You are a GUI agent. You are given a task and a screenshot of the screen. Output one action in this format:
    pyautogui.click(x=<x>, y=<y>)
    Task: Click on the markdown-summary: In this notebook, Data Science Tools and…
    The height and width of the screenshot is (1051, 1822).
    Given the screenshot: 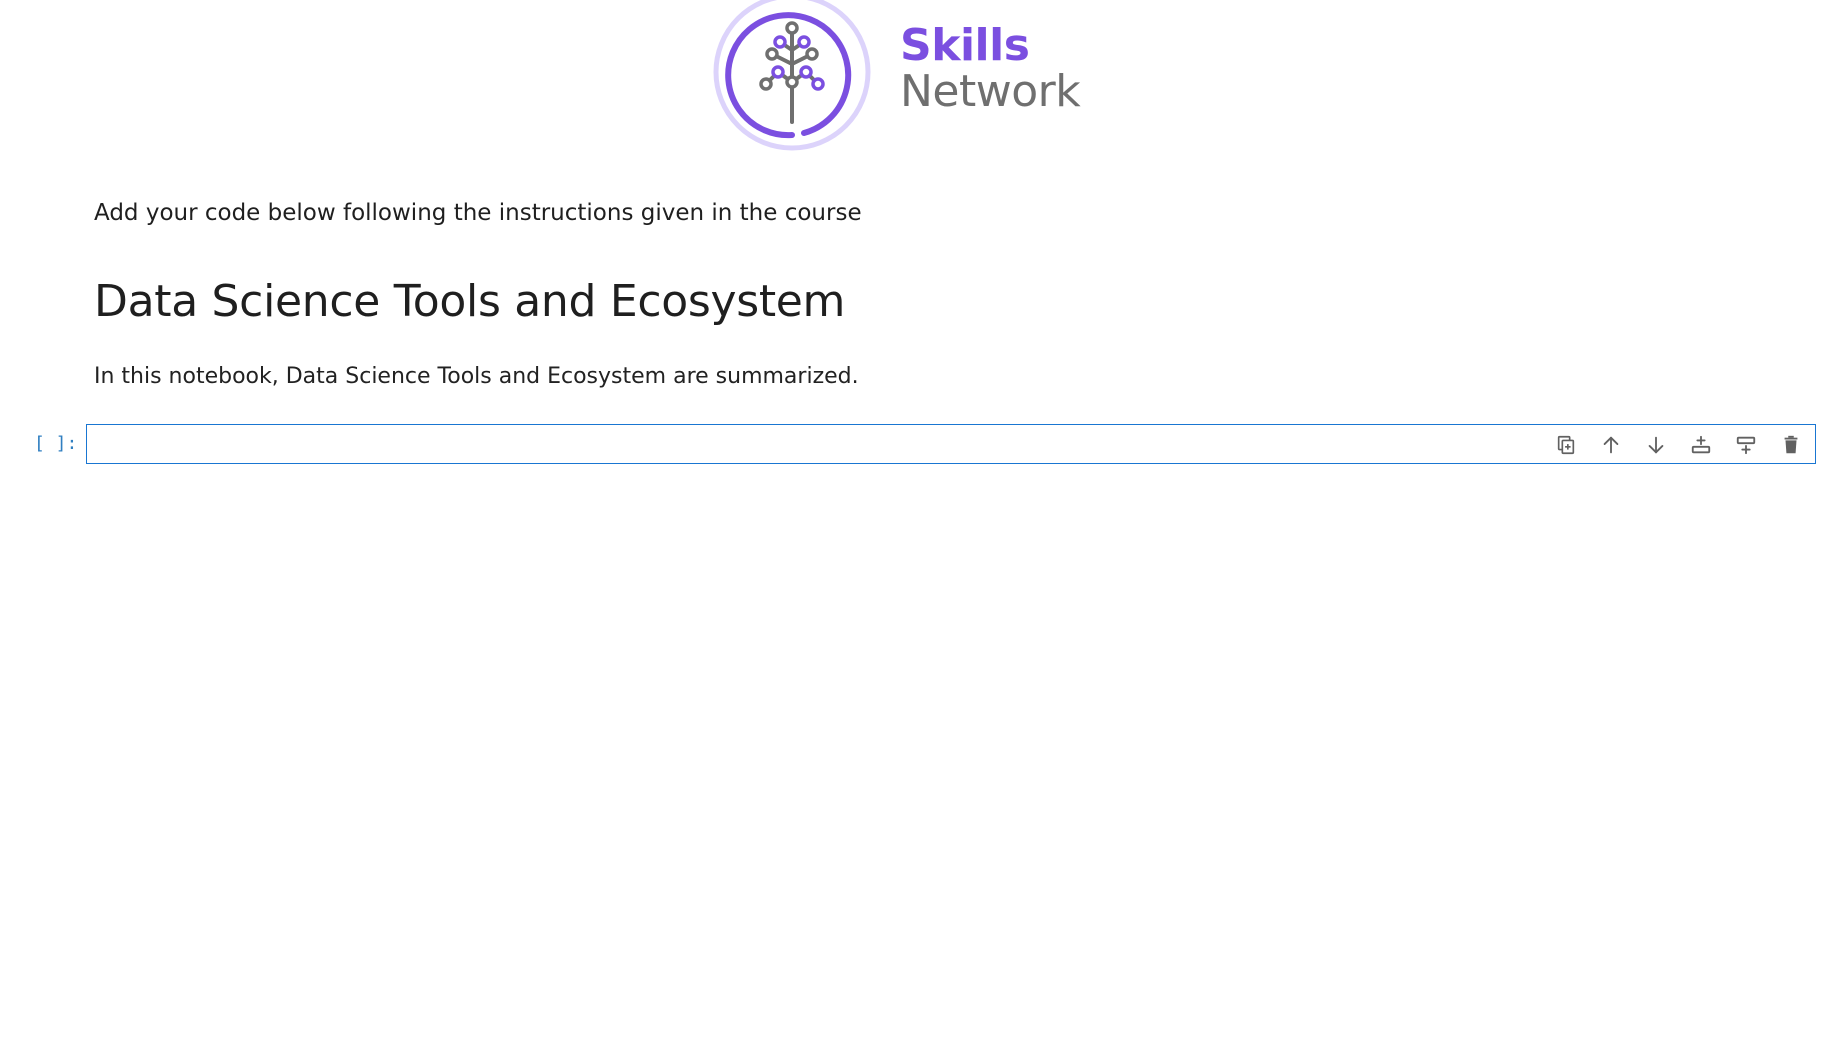 What is the action you would take?
    pyautogui.click(x=476, y=376)
    